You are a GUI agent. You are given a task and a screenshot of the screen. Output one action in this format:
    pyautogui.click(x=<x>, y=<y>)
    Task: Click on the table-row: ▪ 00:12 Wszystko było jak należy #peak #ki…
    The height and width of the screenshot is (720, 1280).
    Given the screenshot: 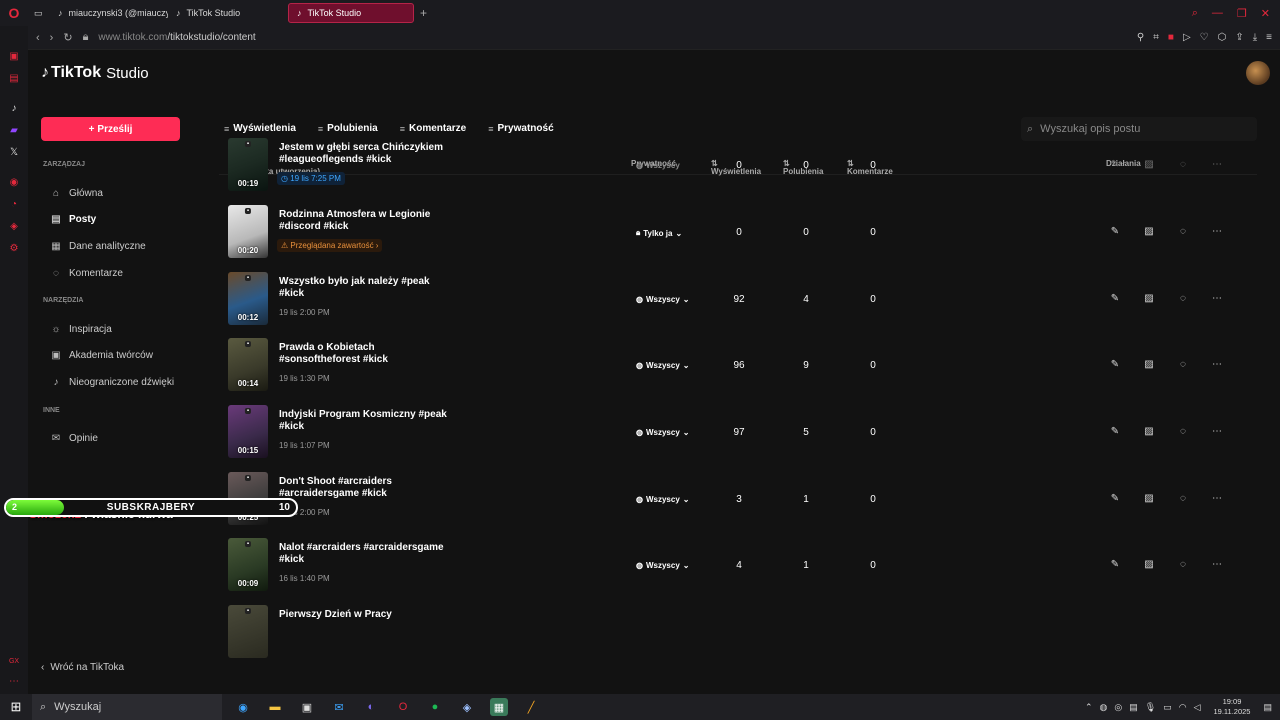 What is the action you would take?
    pyautogui.click(x=738, y=299)
    